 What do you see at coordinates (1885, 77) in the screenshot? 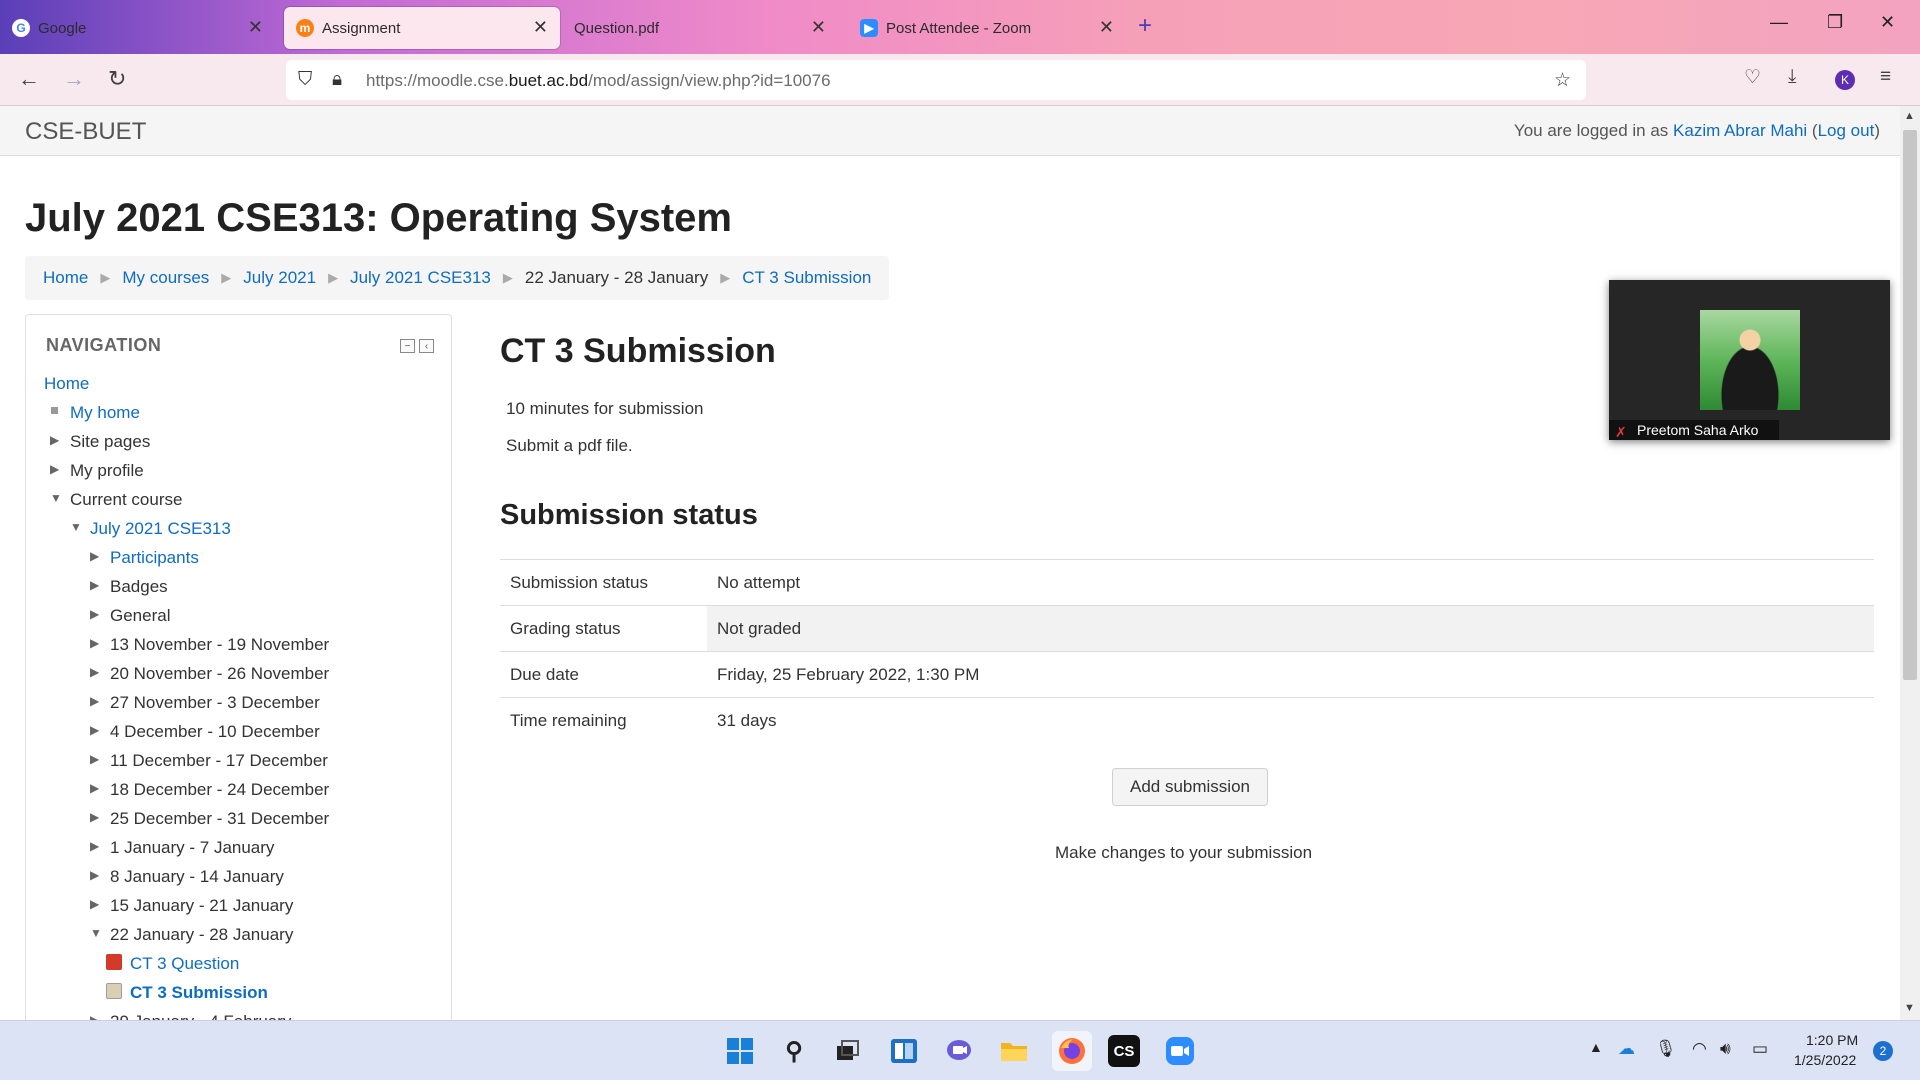
I see `menu-icon: ≡` at bounding box center [1885, 77].